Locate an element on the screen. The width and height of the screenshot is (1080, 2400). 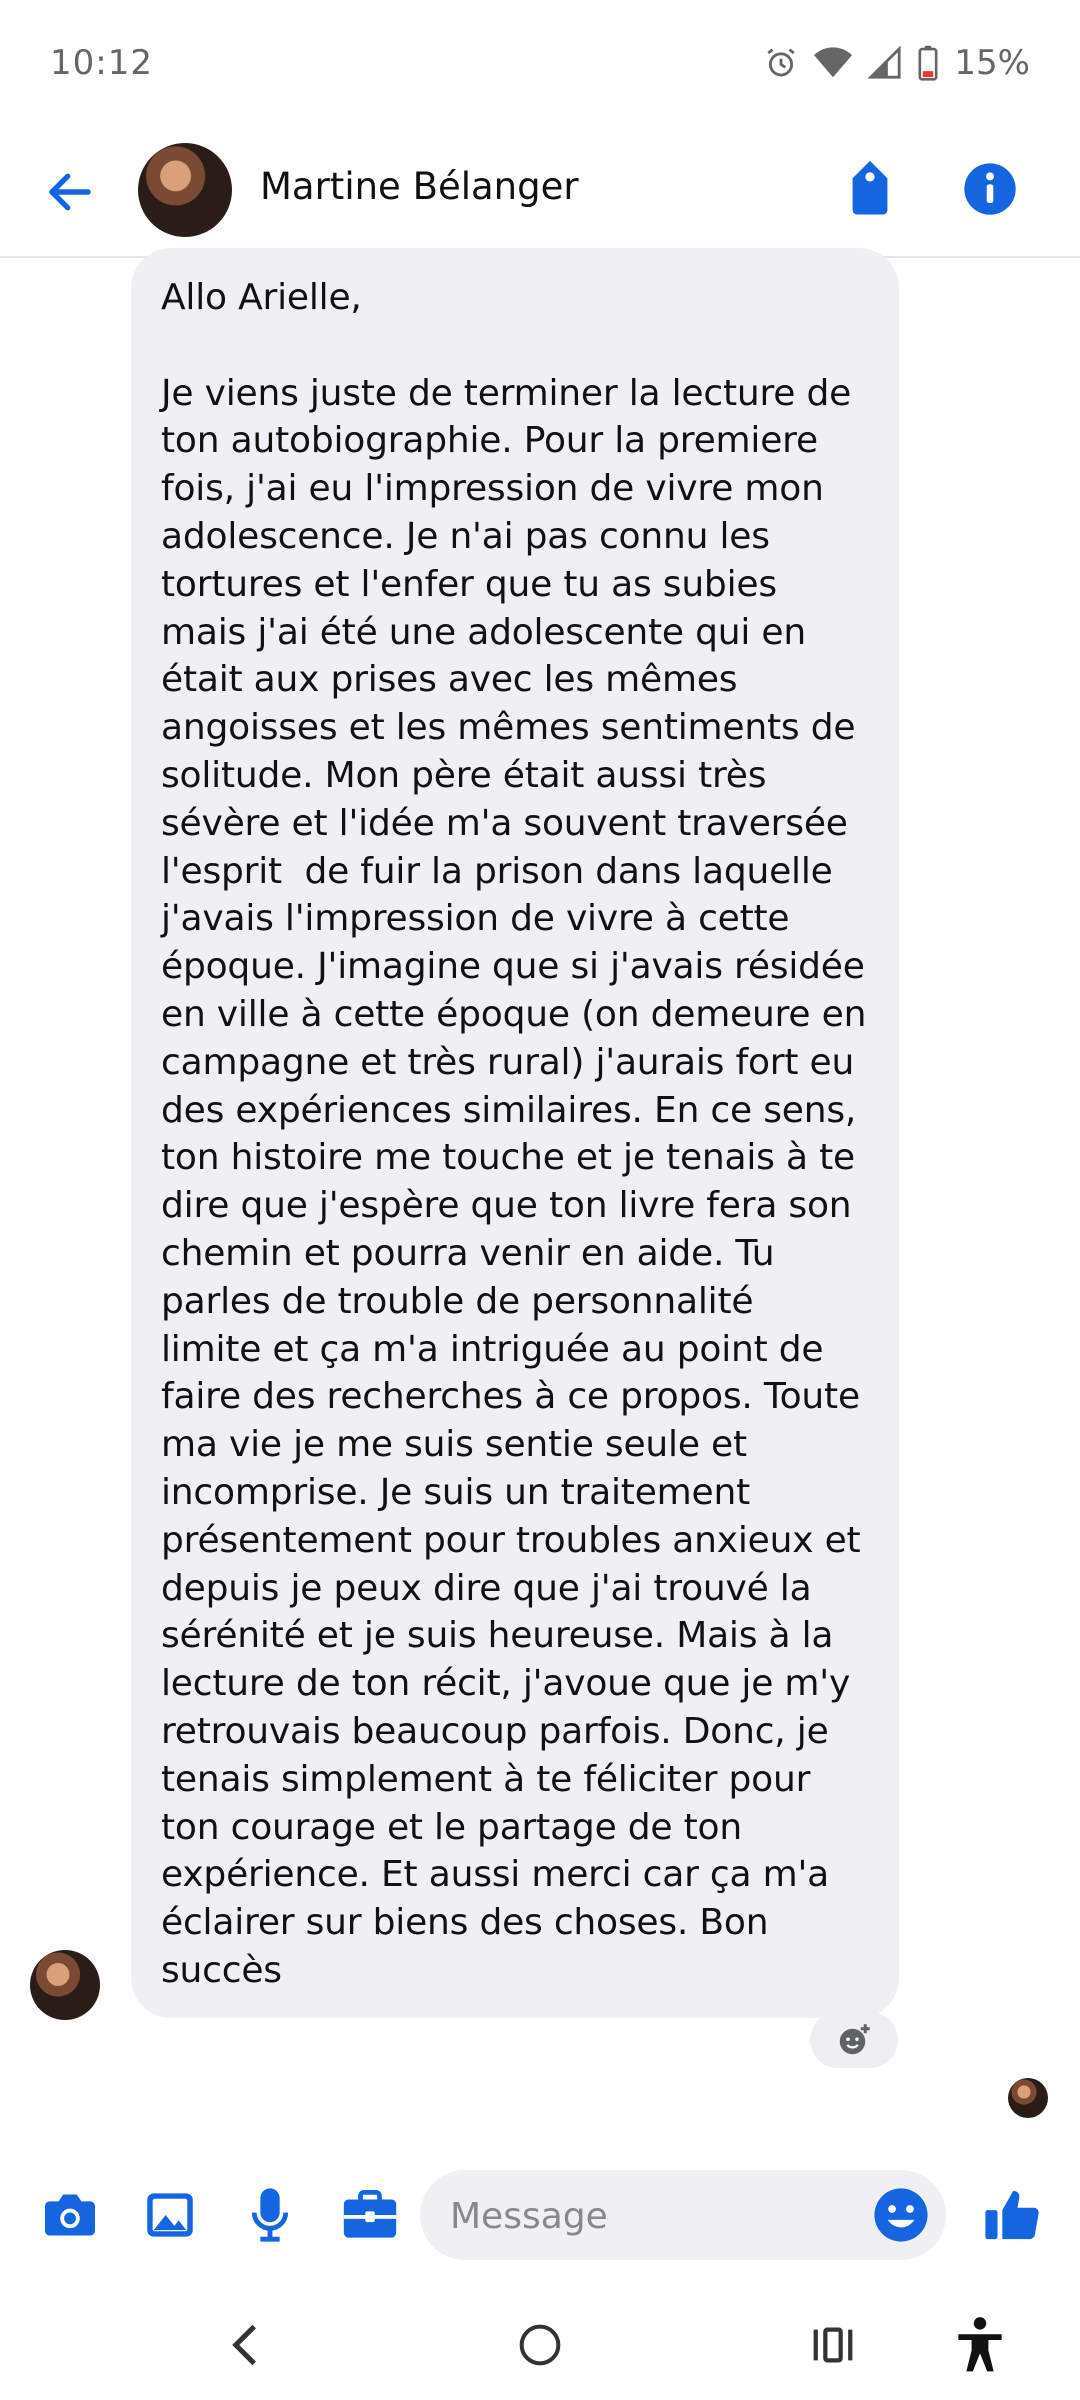
message-input-container is located at coordinates (683, 2215).